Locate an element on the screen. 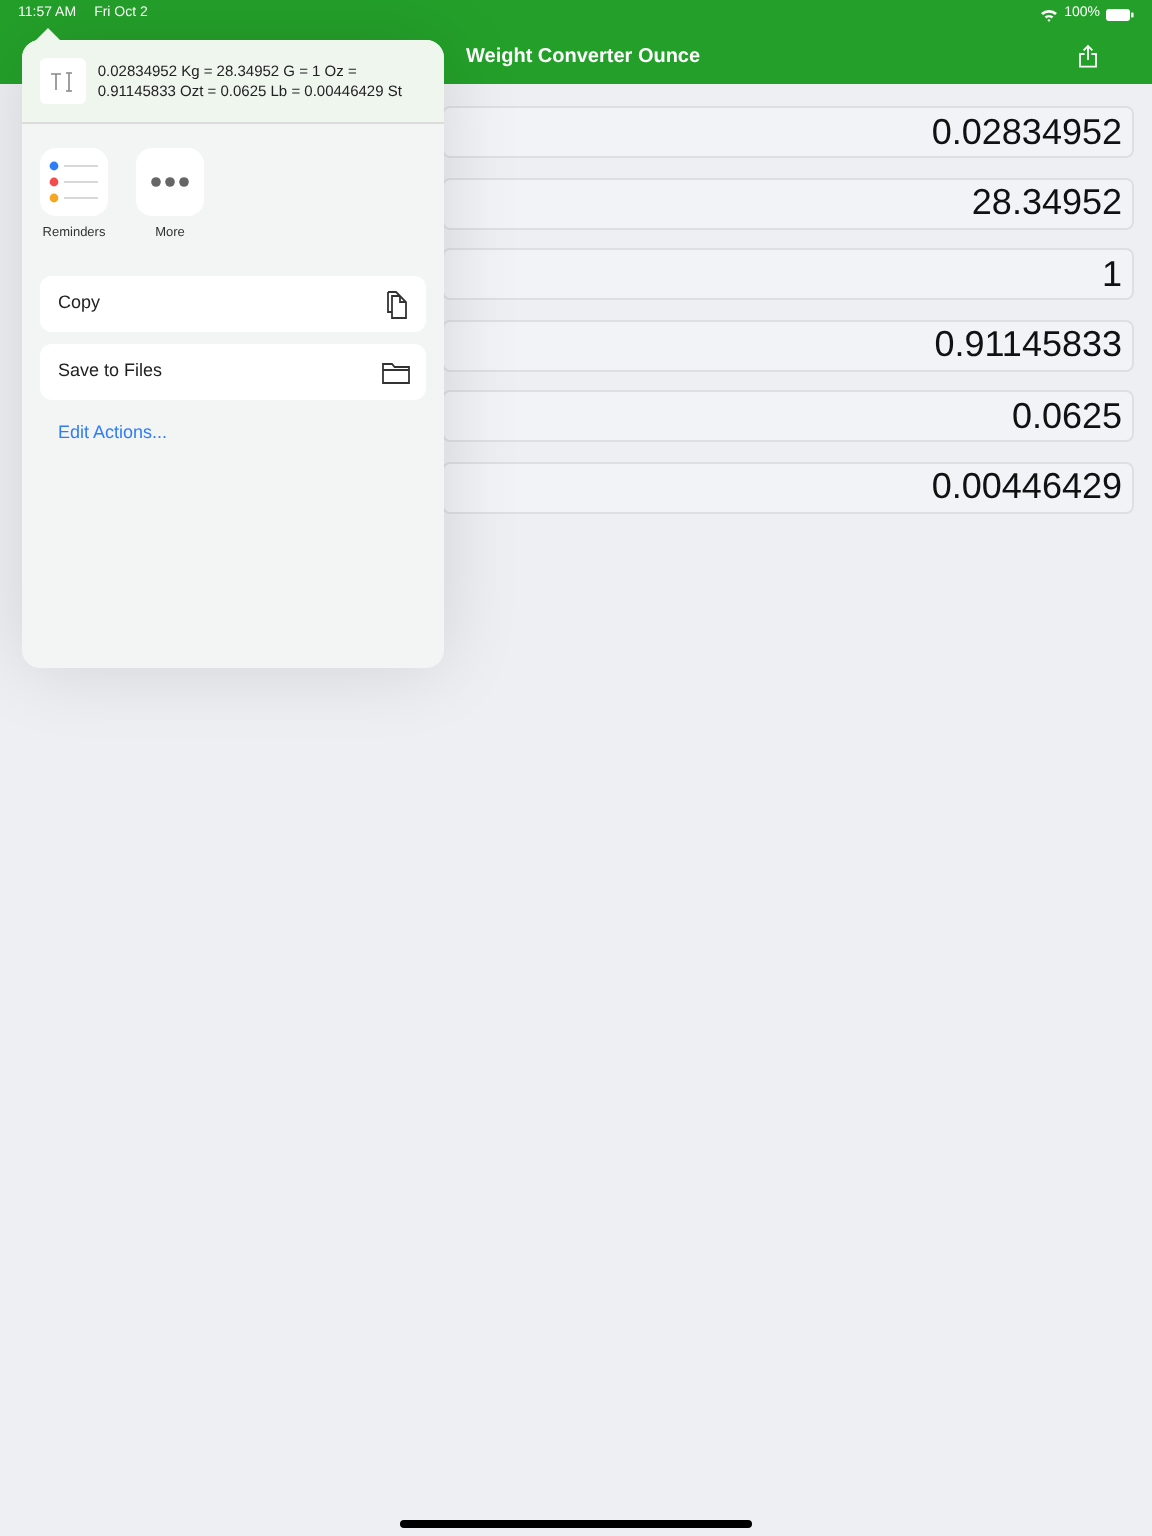 Image resolution: width=1152 pixels, height=1536 pixels. value-field: 0.02834952 is located at coordinates (788, 132).